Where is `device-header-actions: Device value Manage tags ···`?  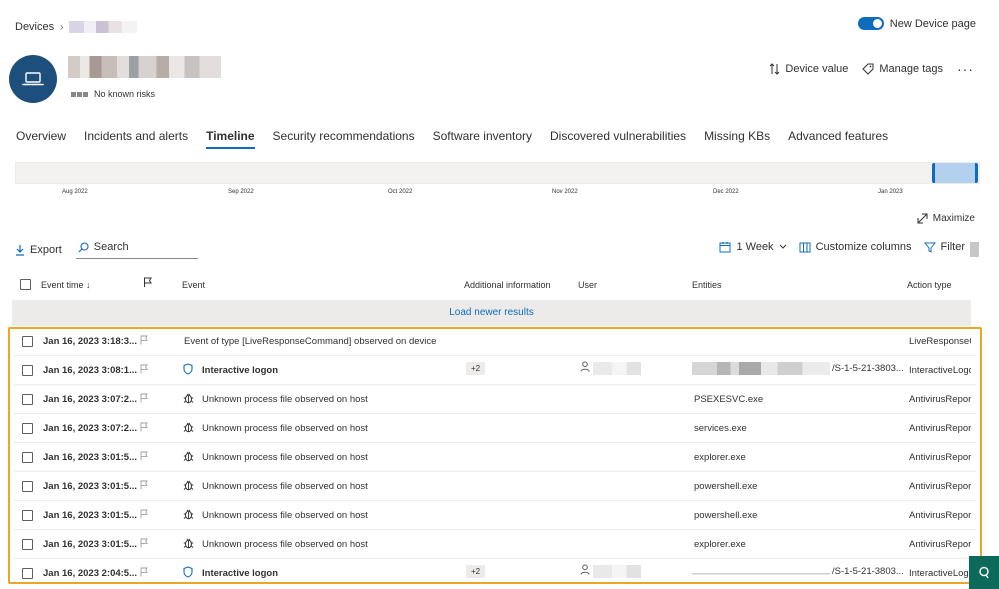 device-header-actions: Device value Manage tags ··· is located at coordinates (871, 69).